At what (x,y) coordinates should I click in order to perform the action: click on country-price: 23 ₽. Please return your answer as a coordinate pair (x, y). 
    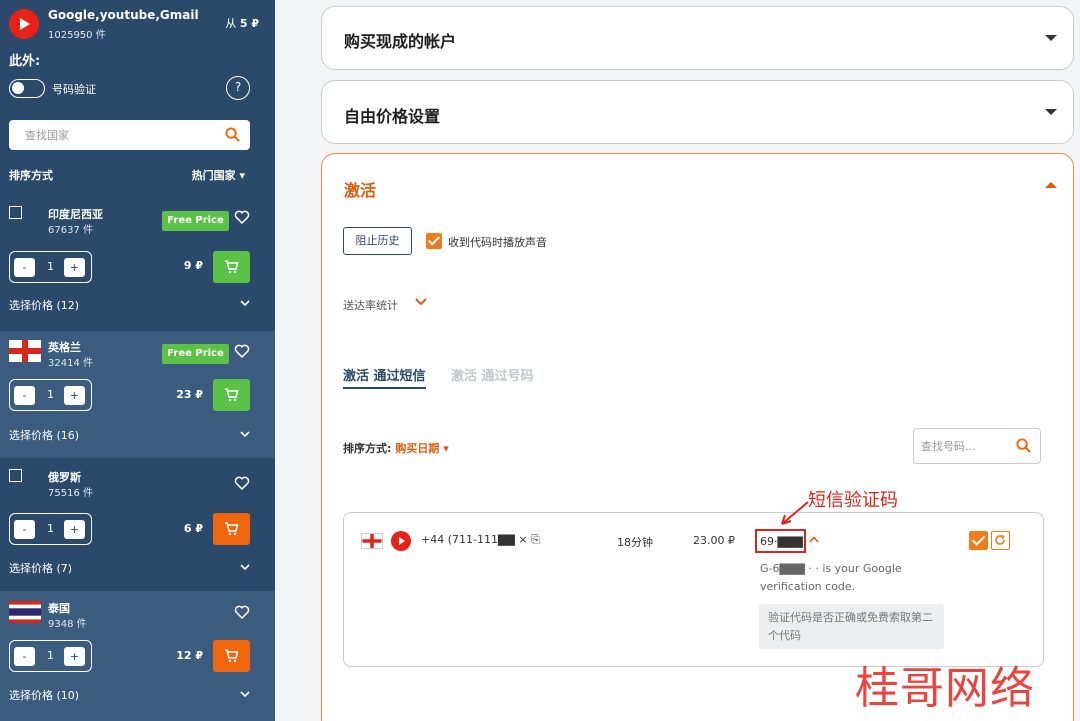
    Looking at the image, I should click on (189, 394).